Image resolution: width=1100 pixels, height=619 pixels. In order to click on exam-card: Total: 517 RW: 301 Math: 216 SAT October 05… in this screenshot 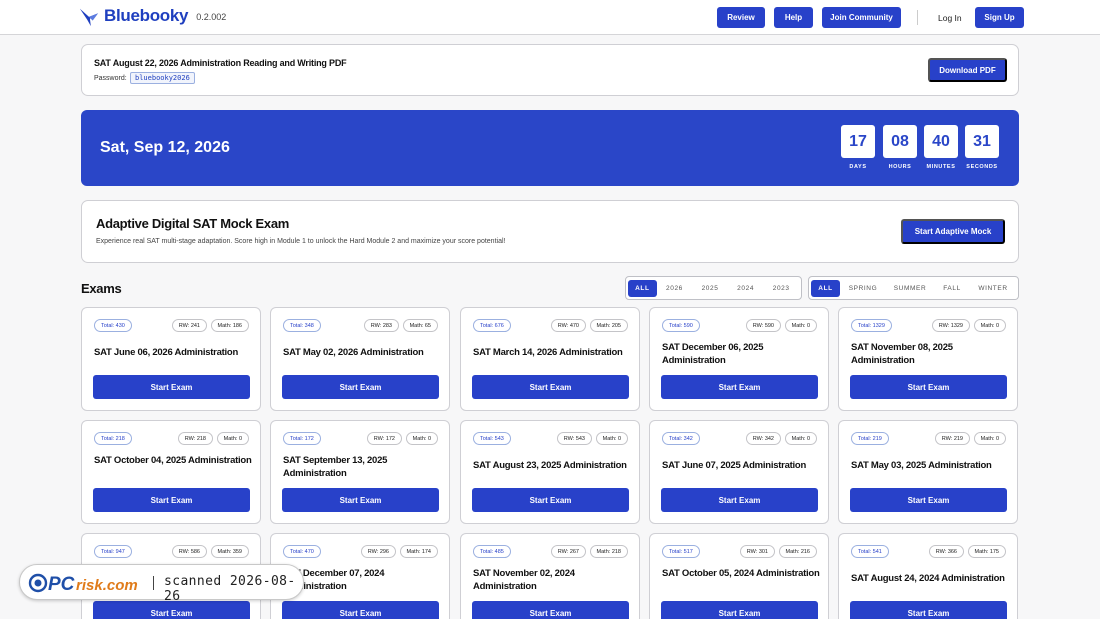, I will do `click(739, 576)`.